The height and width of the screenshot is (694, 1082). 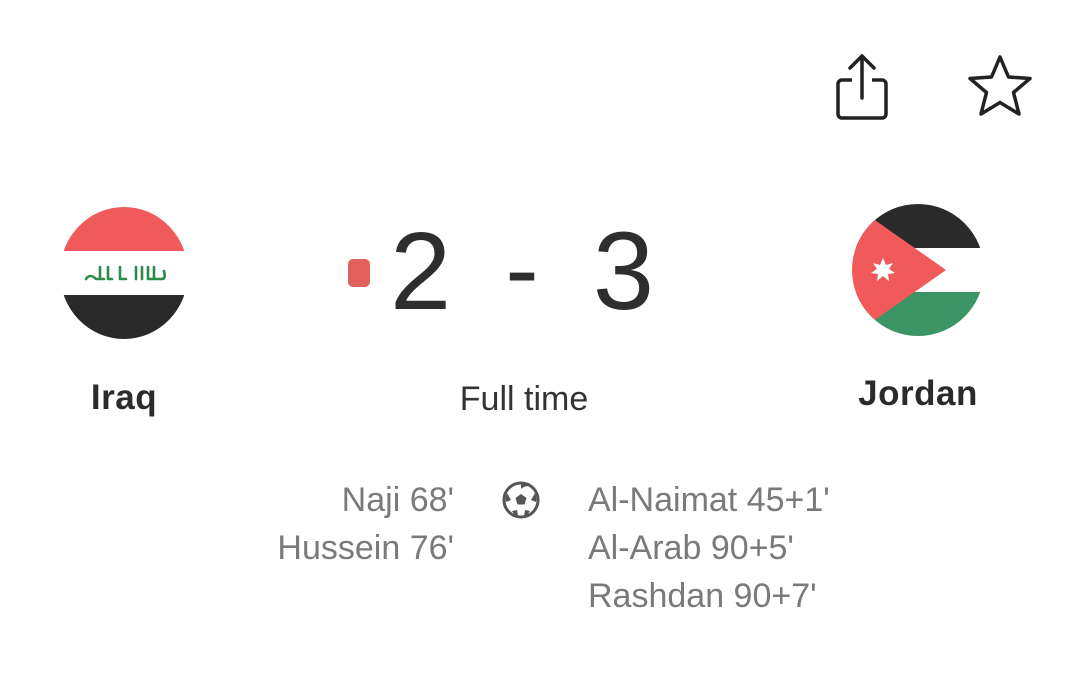 I want to click on away-score: 3, so click(x=623, y=271).